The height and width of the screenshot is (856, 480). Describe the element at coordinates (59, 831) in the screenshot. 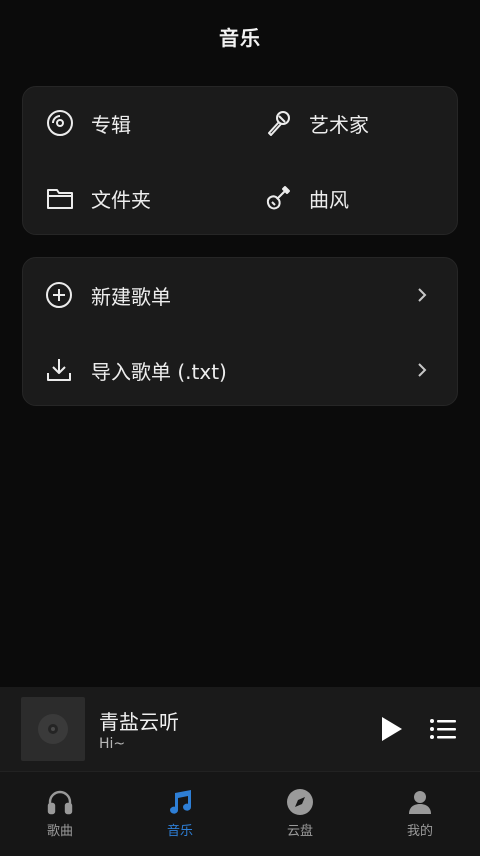

I see `tab-label: 歌曲` at that location.